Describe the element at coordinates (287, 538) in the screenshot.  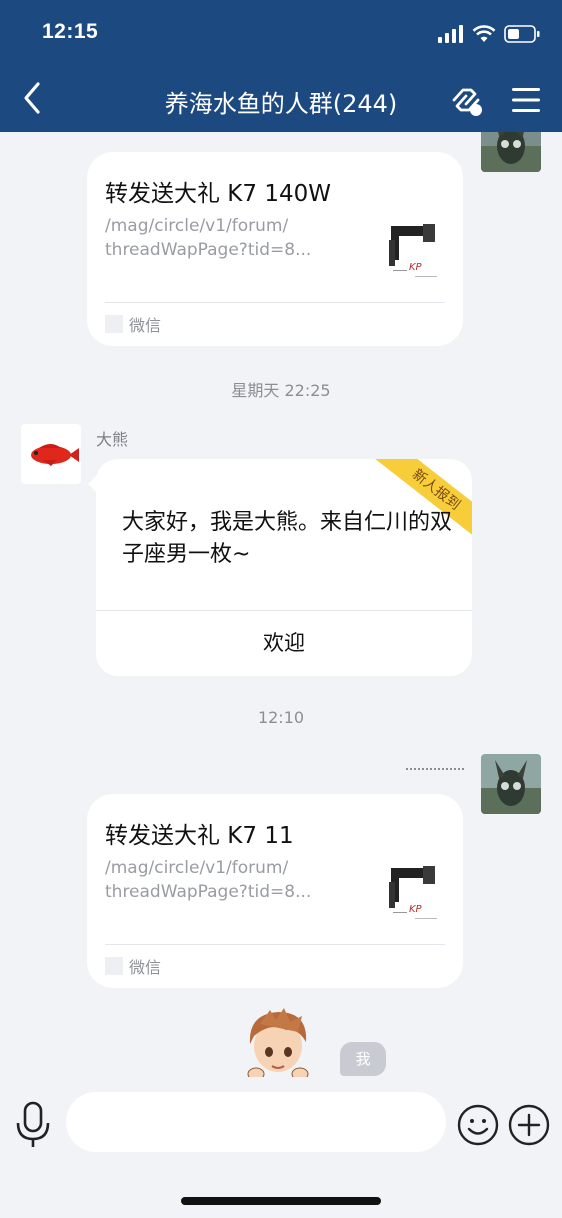
I see `welcome-message: 大家好，我是大熊。来自仁川的双子座男一枚~` at that location.